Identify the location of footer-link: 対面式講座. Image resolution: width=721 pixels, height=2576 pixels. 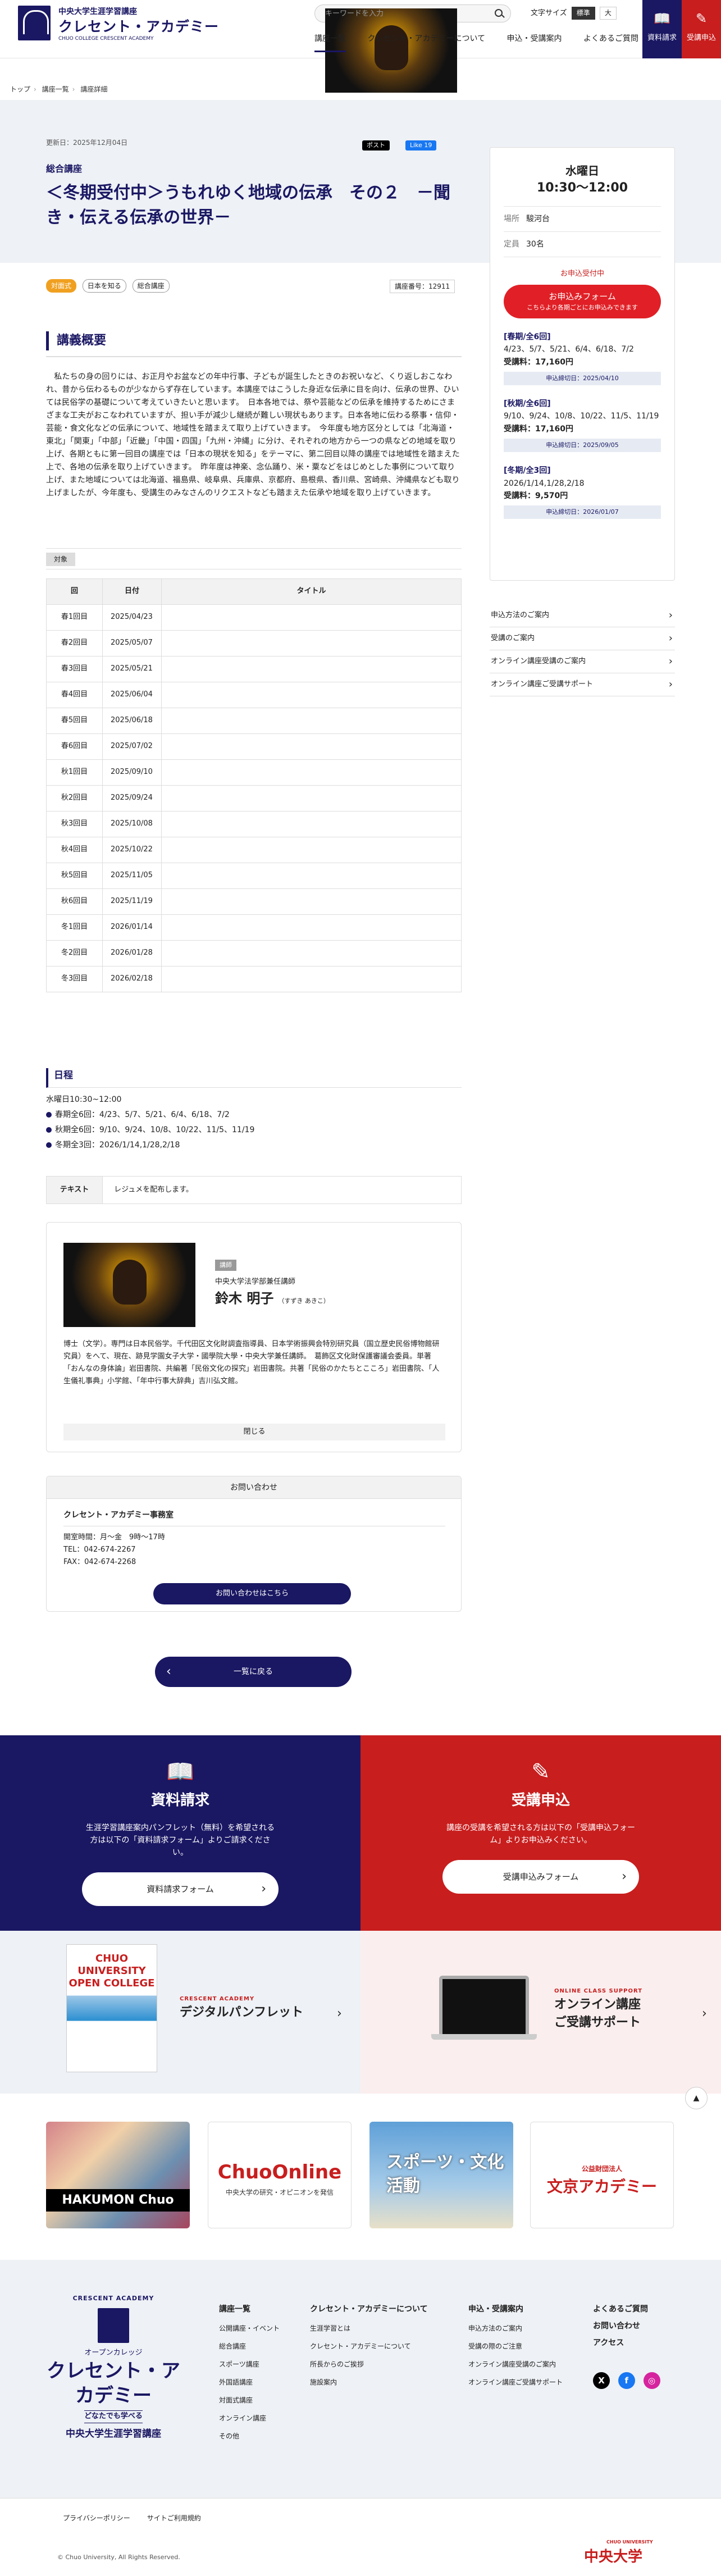
(250, 2400).